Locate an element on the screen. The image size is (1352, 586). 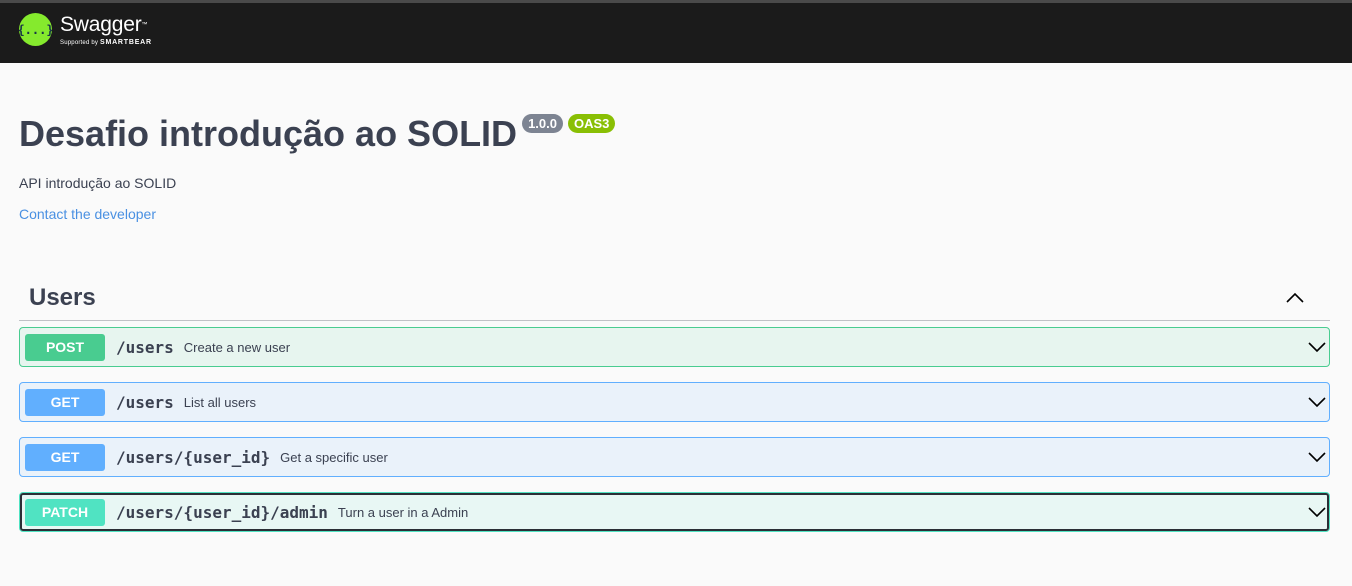
op-summary: GET /users/{user_id} Get a specific user is located at coordinates (674, 457).